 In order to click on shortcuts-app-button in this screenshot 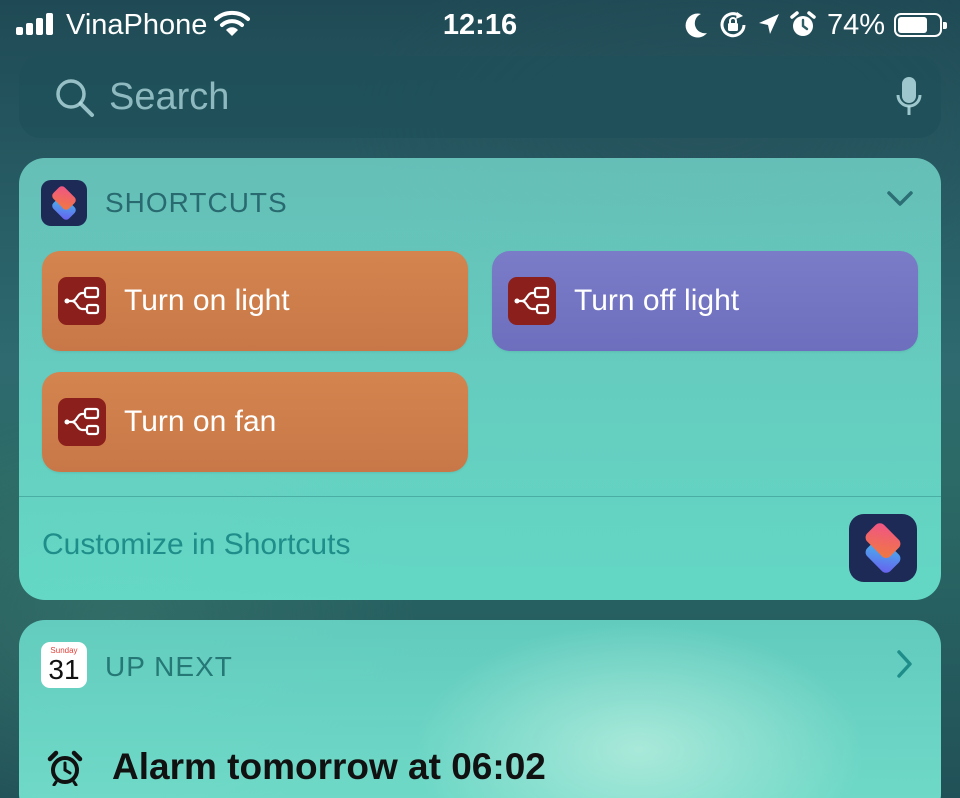, I will do `click(883, 548)`.